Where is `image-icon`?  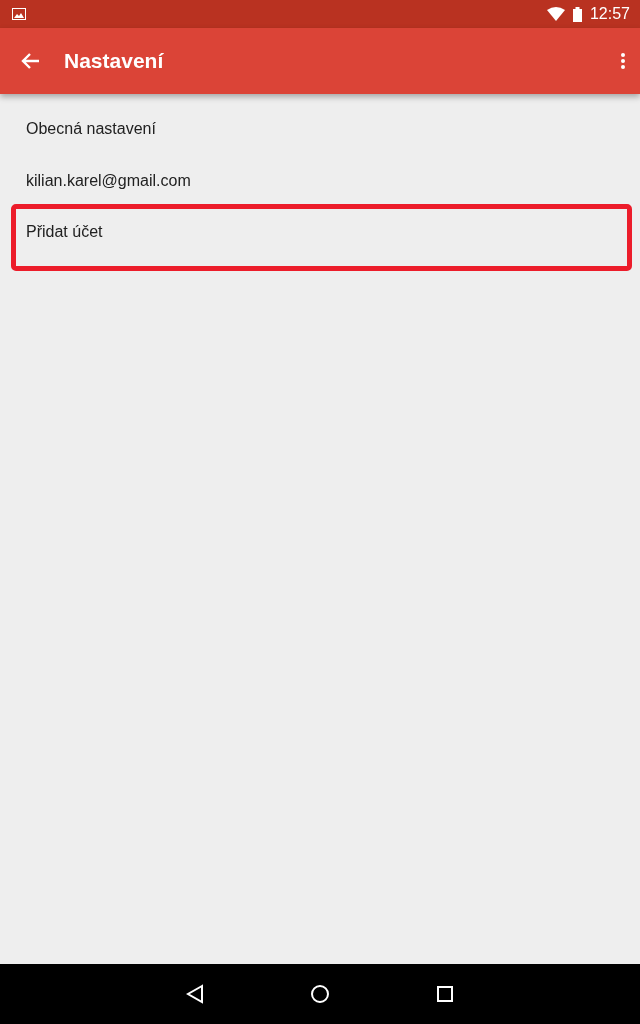 image-icon is located at coordinates (19, 14).